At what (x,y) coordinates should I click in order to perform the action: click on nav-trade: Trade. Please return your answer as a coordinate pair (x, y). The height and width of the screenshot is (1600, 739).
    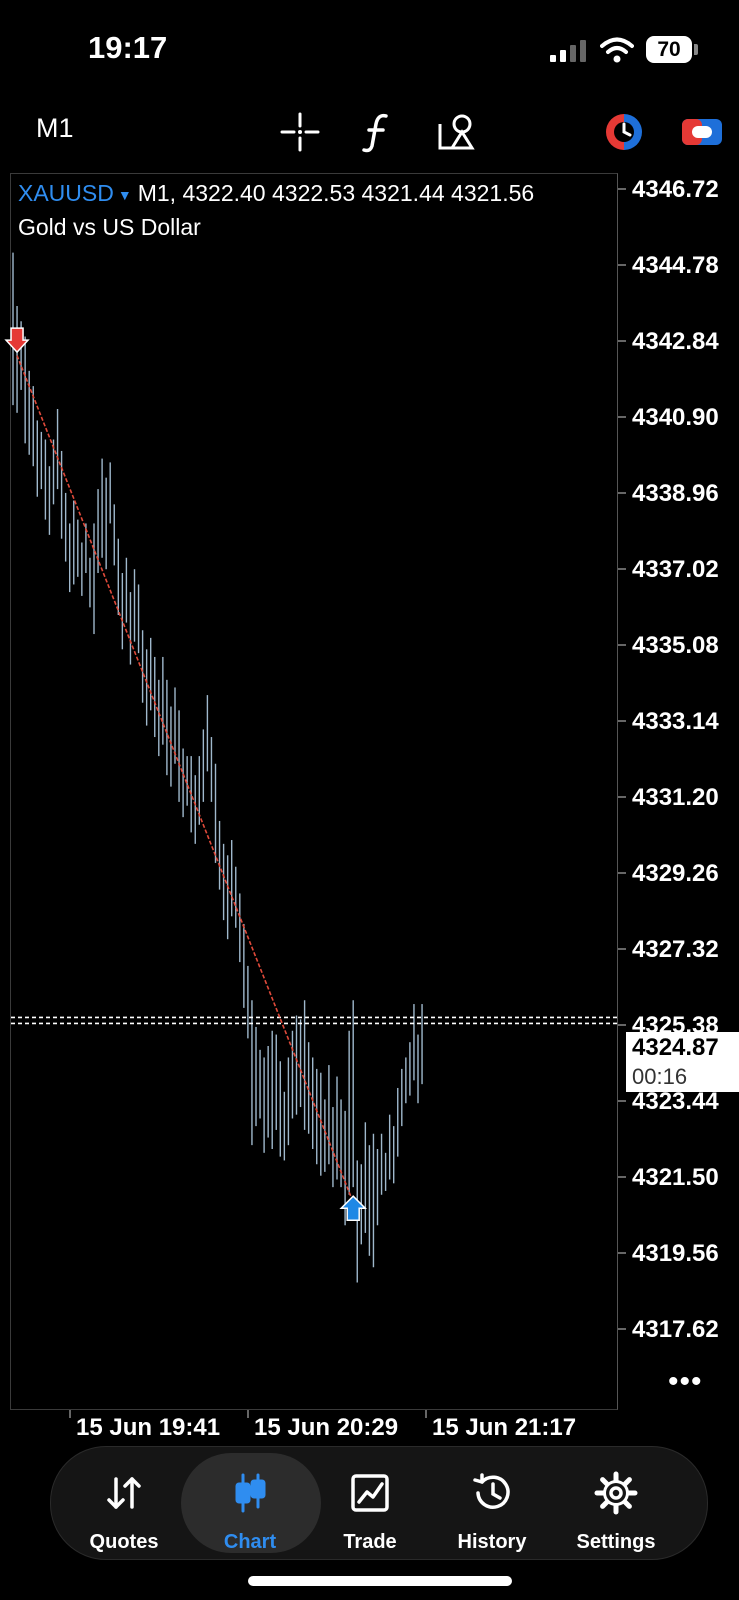
    Looking at the image, I should click on (370, 1503).